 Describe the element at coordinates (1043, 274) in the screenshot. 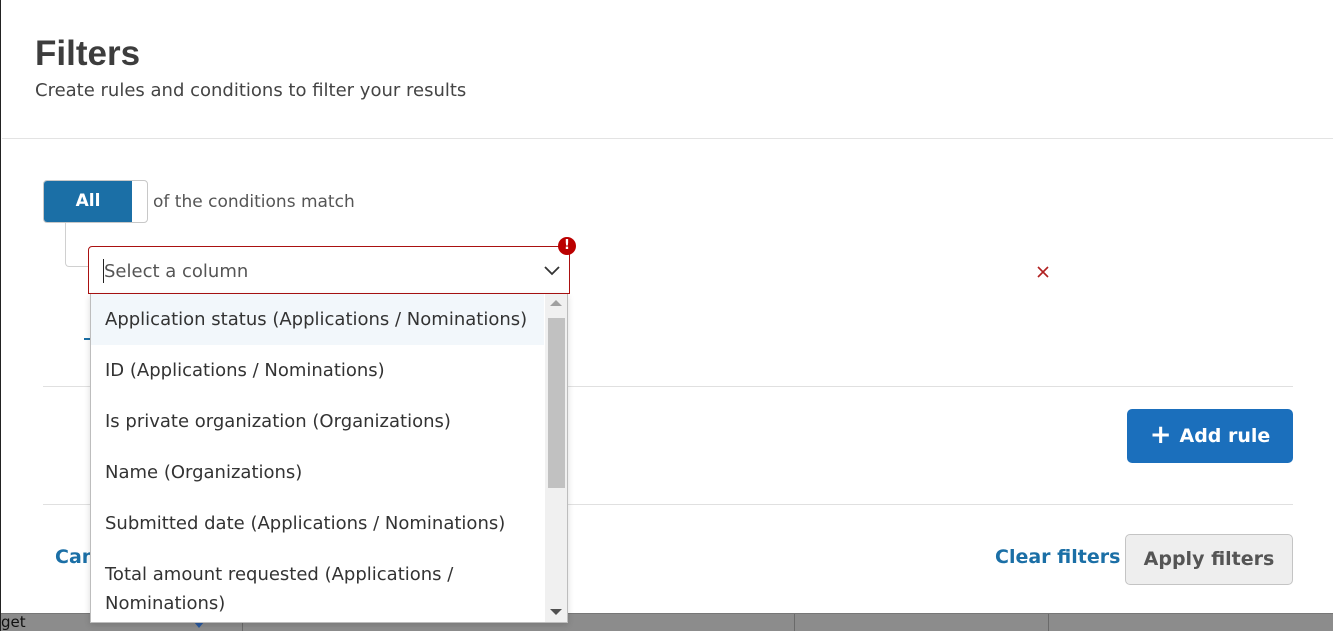

I see `close-icon` at that location.